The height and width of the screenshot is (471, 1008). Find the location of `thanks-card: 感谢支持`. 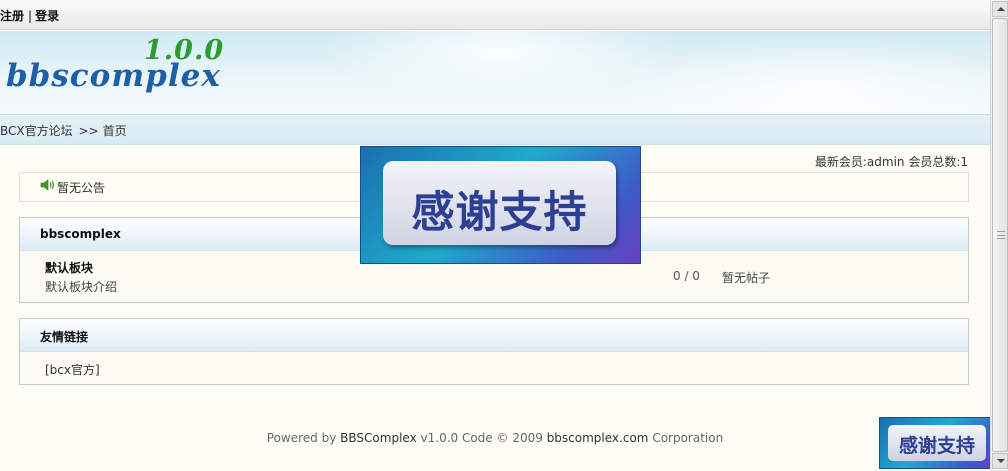

thanks-card: 感谢支持 is located at coordinates (499, 203).